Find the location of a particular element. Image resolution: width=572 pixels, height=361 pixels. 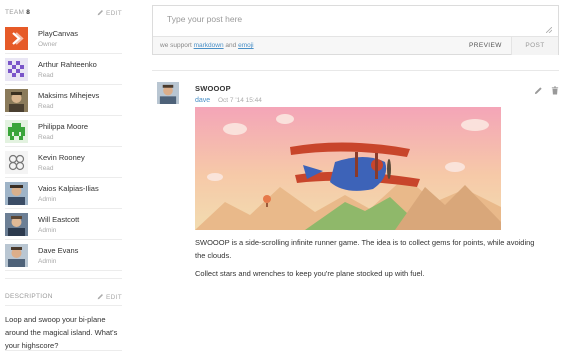

team-count: 8 is located at coordinates (28, 12).